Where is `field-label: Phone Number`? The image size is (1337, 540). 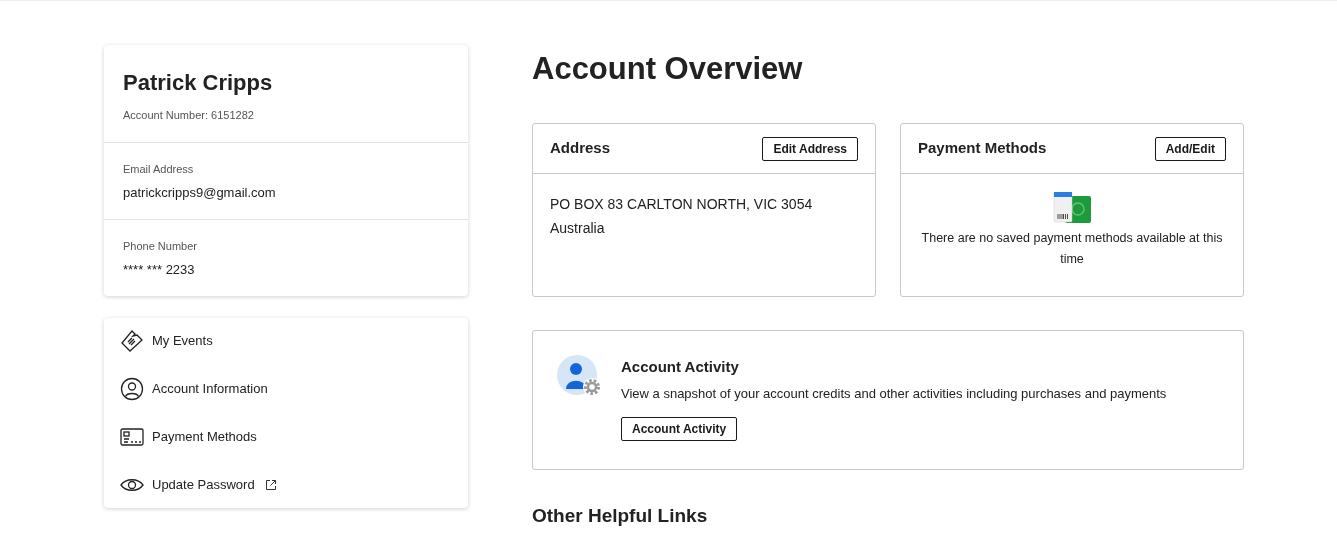 field-label: Phone Number is located at coordinates (160, 246).